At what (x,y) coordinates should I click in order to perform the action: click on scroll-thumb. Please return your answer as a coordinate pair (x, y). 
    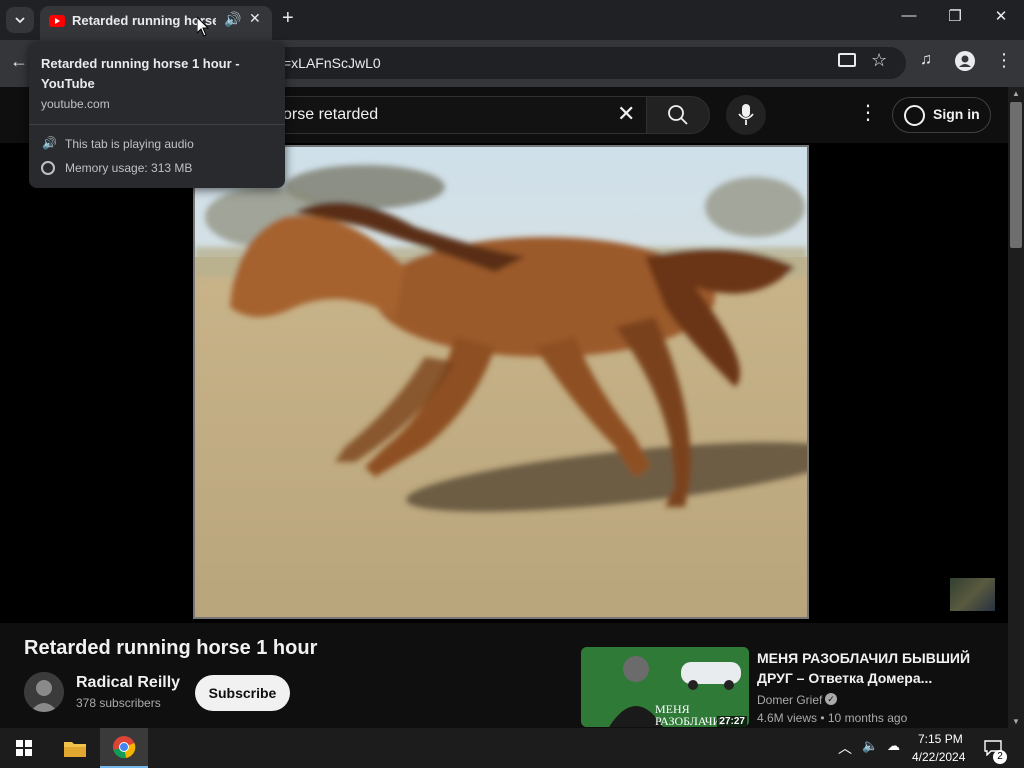
    Looking at the image, I should click on (1016, 175).